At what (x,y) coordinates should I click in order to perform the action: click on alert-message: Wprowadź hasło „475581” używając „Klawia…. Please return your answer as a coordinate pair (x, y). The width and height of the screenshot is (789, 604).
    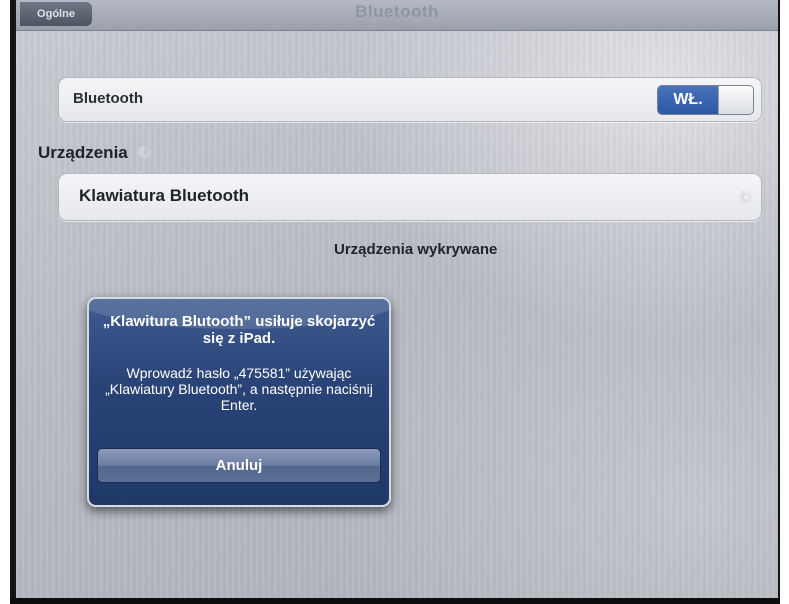
    Looking at the image, I should click on (239, 389).